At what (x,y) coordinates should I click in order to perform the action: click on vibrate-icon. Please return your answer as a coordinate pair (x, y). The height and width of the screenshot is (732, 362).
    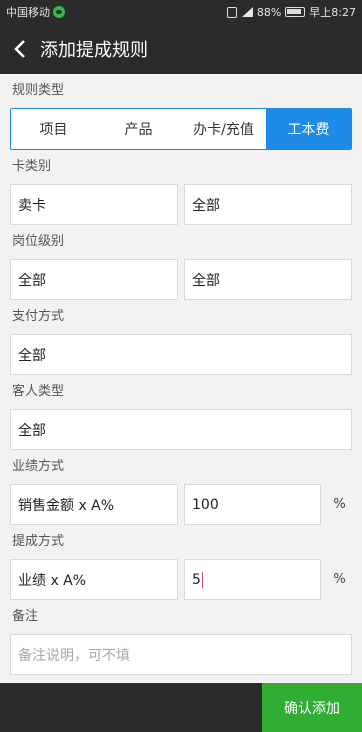
    Looking at the image, I should click on (231, 12).